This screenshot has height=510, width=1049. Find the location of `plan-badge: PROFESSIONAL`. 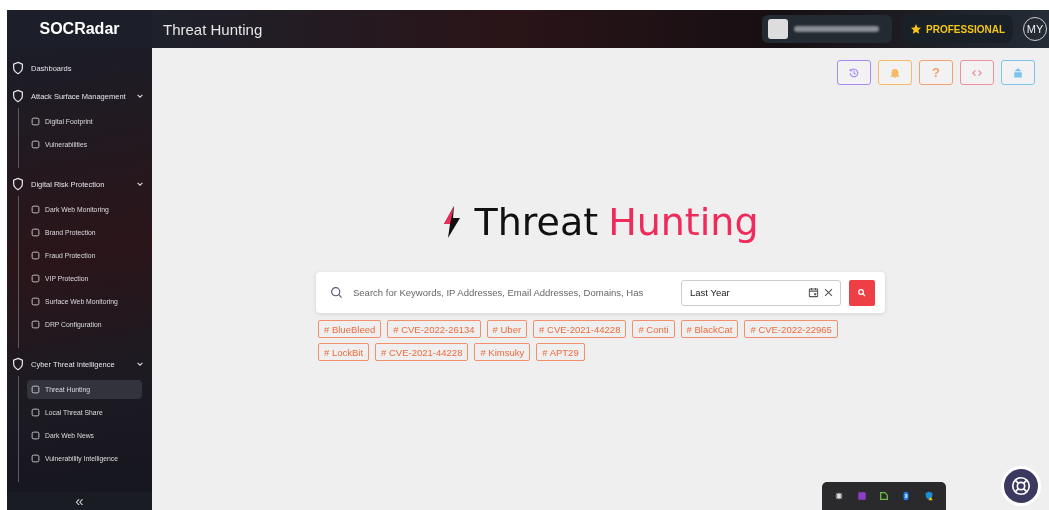

plan-badge: PROFESSIONAL is located at coordinates (957, 29).